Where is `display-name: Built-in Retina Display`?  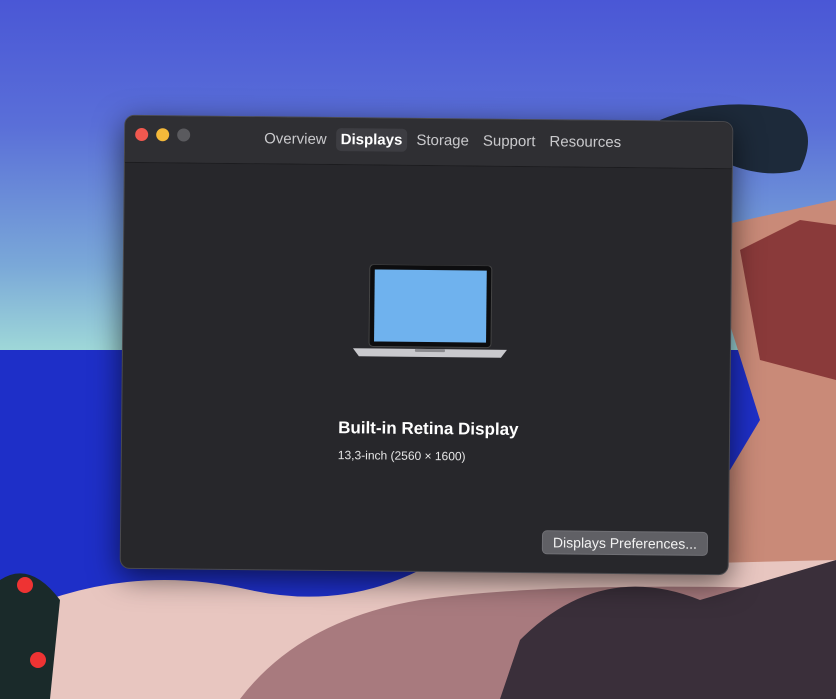 display-name: Built-in Retina Display is located at coordinates (428, 428).